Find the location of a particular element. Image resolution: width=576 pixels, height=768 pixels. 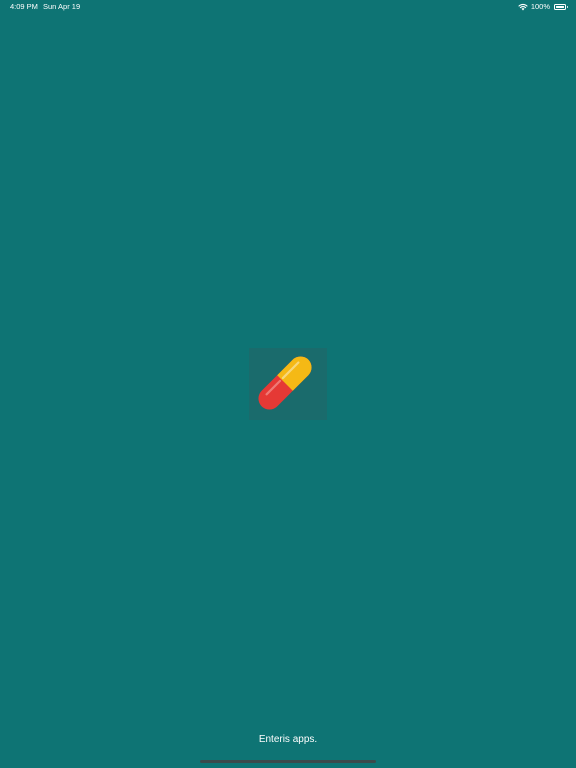

home-indicator is located at coordinates (288, 761).